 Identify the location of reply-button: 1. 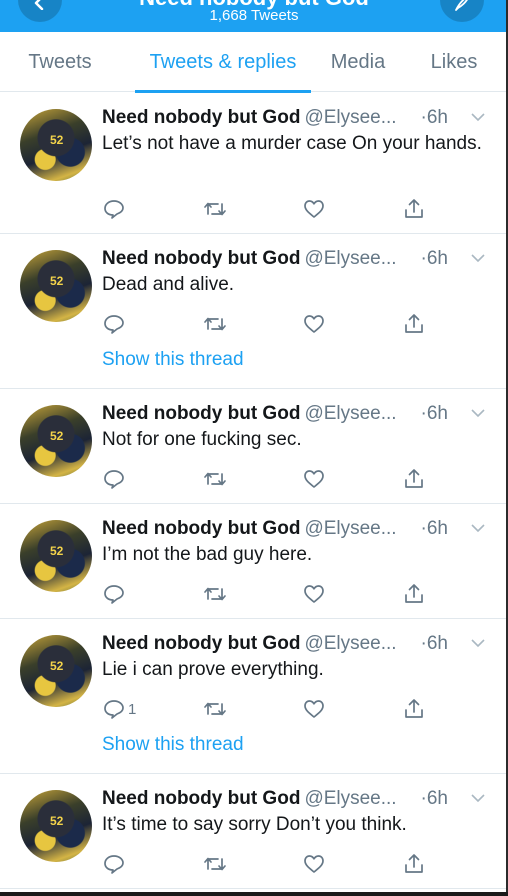
(119, 709).